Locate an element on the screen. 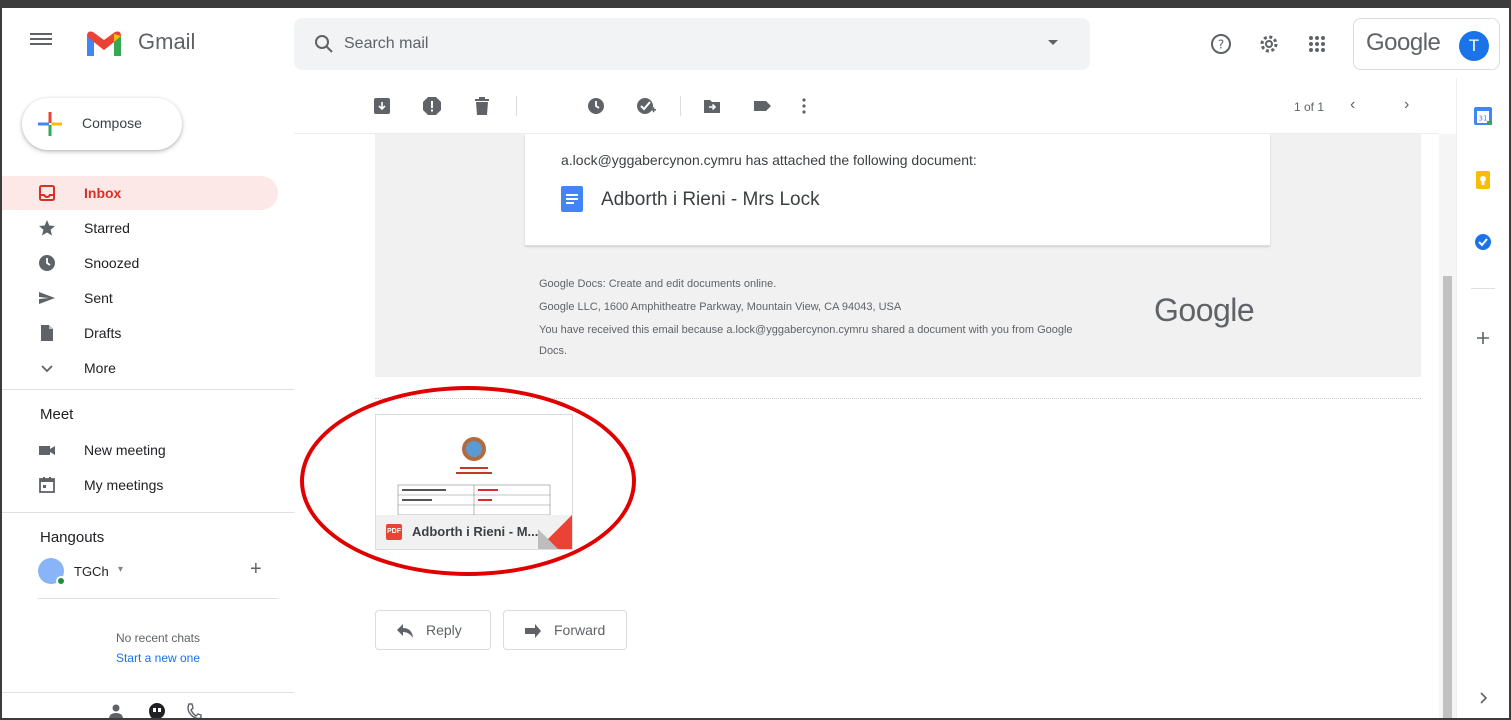 Image resolution: width=1511 pixels, height=720 pixels. sidebar-item-label: Drafts is located at coordinates (103, 333).